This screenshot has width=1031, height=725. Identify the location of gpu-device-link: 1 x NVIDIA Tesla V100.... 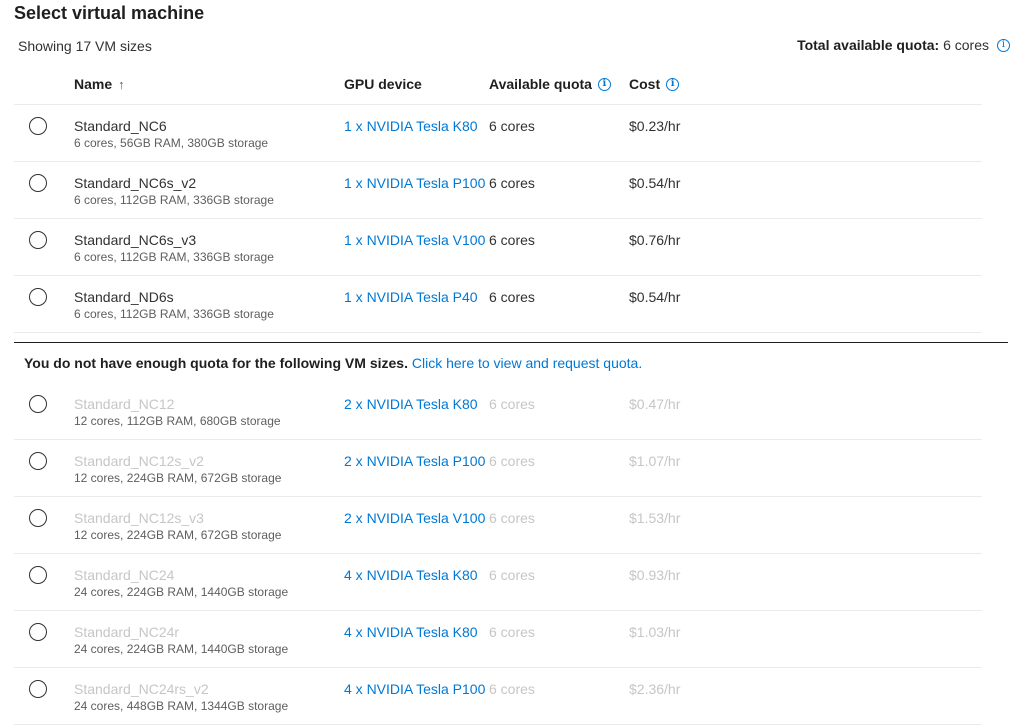
(415, 240).